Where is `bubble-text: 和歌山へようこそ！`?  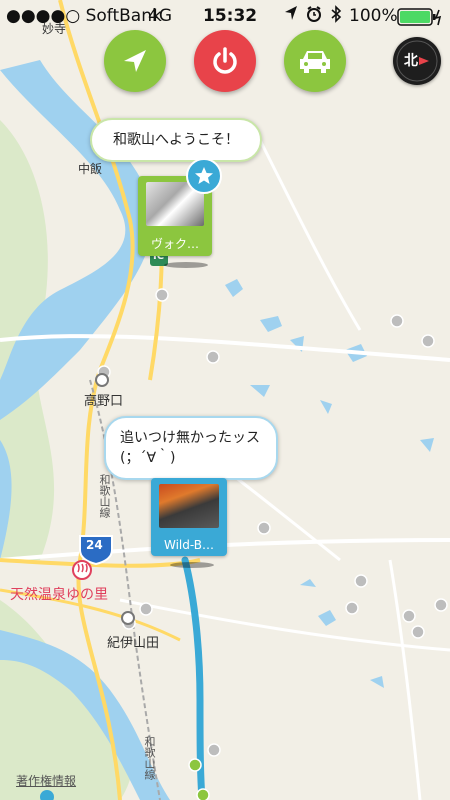
bubble-text: 和歌山へようこそ！ is located at coordinates (176, 140).